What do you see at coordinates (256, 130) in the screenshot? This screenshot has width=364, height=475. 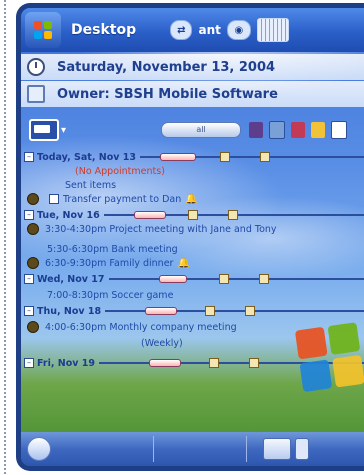 I see `tools-icon` at bounding box center [256, 130].